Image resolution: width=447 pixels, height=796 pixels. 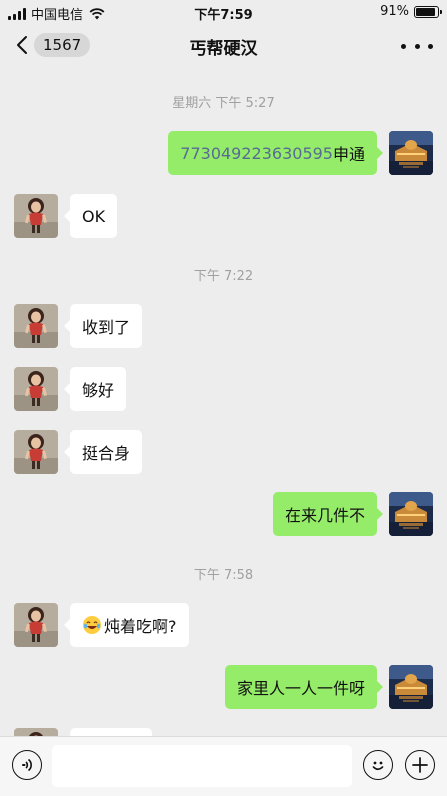 I want to click on input-bar, so click(x=223, y=766).